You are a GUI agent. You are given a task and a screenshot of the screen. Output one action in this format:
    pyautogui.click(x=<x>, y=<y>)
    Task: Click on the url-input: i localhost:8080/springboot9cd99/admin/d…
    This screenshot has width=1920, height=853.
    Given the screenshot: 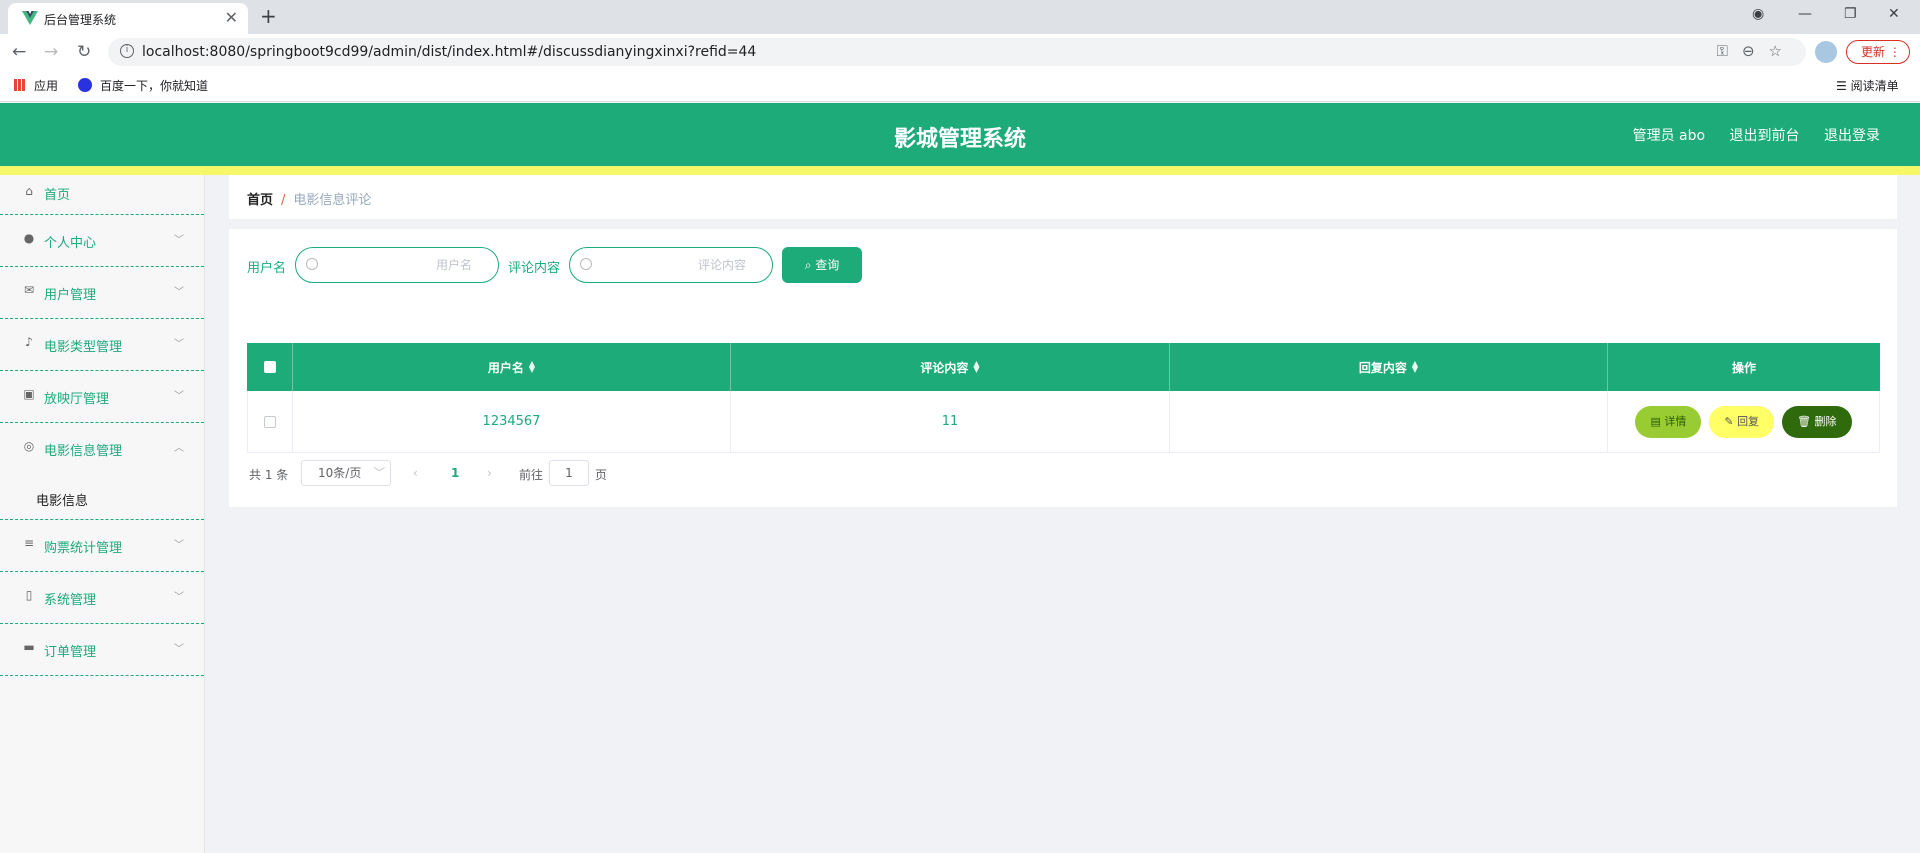 What is the action you would take?
    pyautogui.click(x=957, y=52)
    